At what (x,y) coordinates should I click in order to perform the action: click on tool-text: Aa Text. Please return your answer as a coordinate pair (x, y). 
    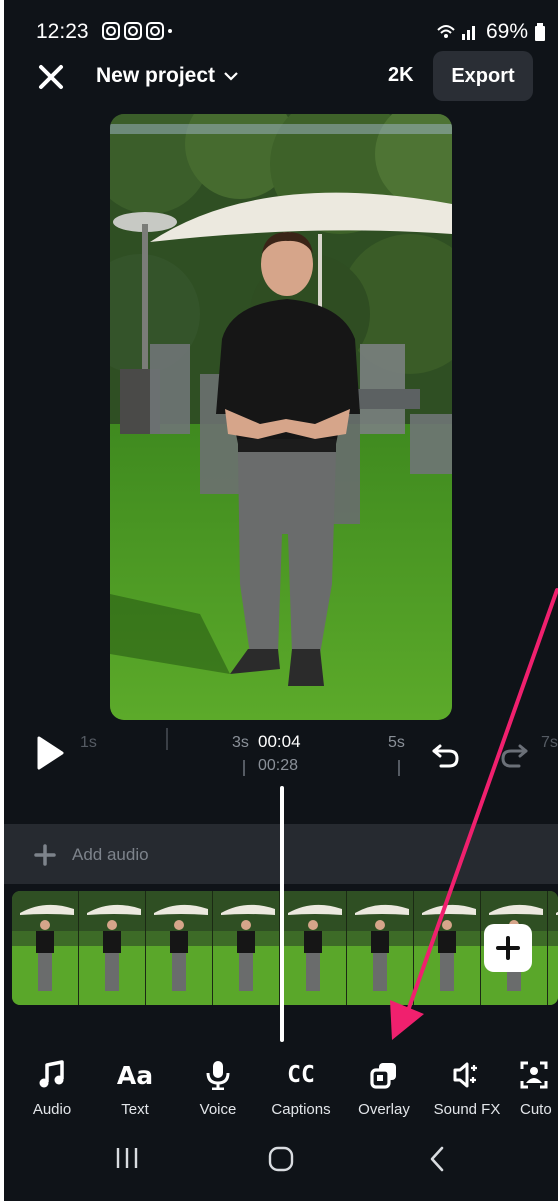
    Looking at the image, I should click on (135, 1088).